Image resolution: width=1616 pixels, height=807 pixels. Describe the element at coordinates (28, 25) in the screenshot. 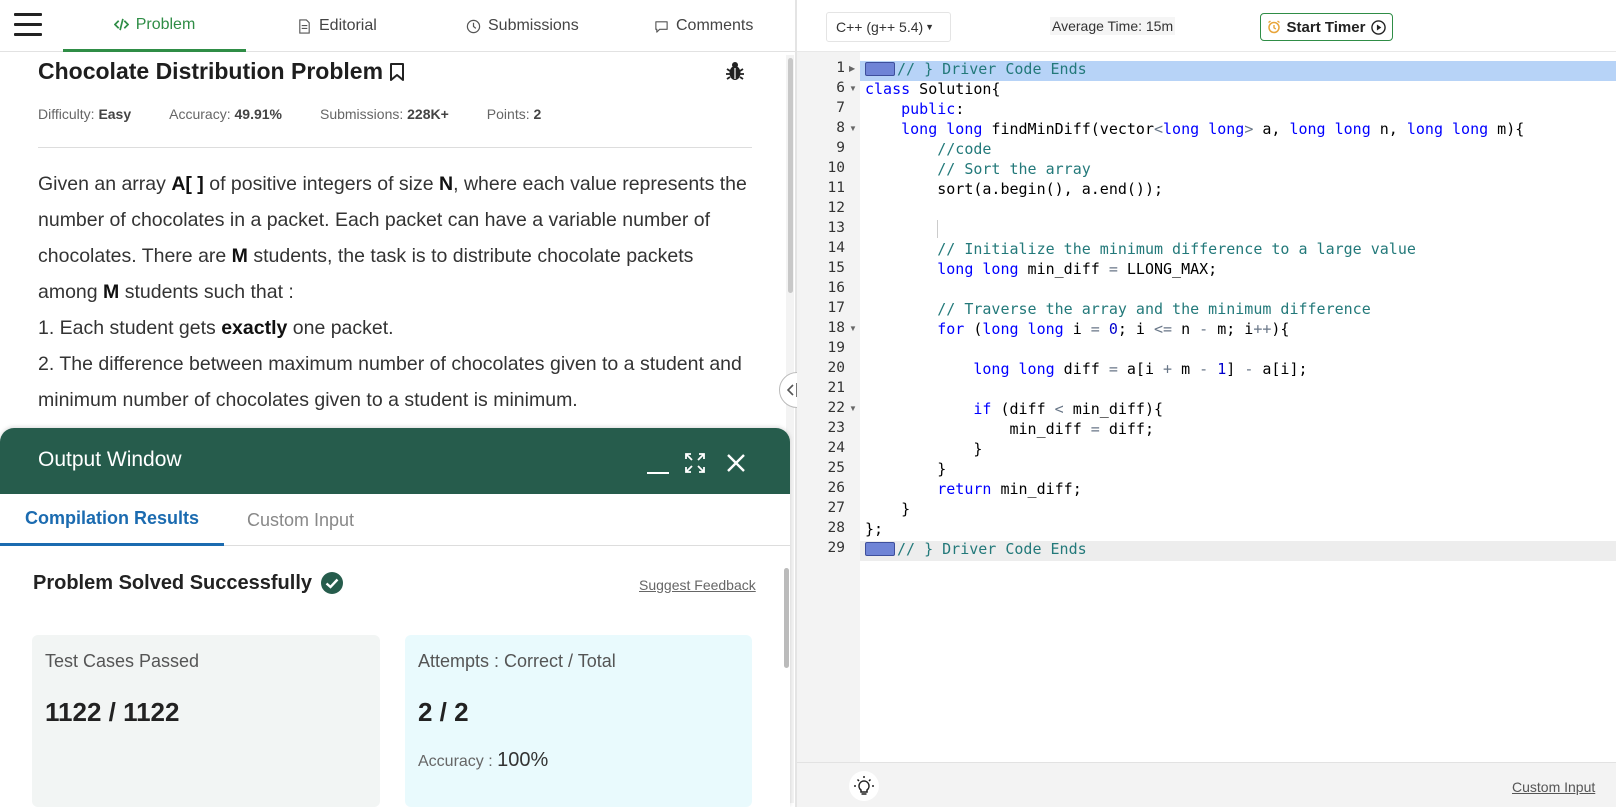

I see `hamburger-menu-icon` at that location.